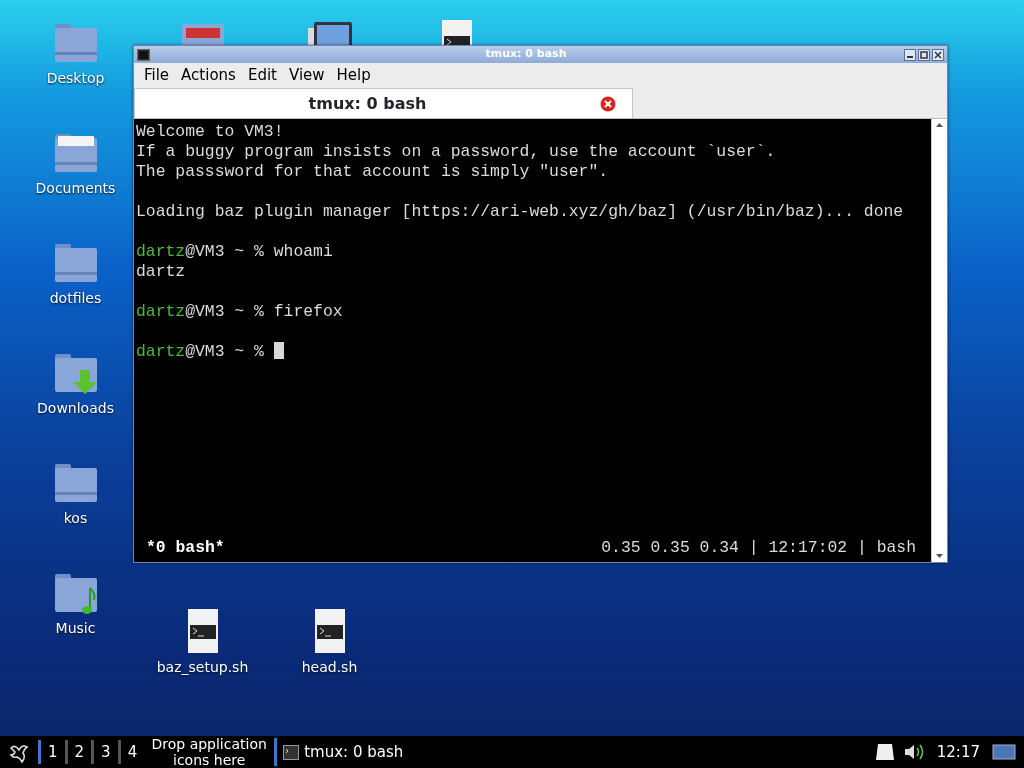  I want to click on output-line: The passsword for that account is simply "user"., so click(372, 171).